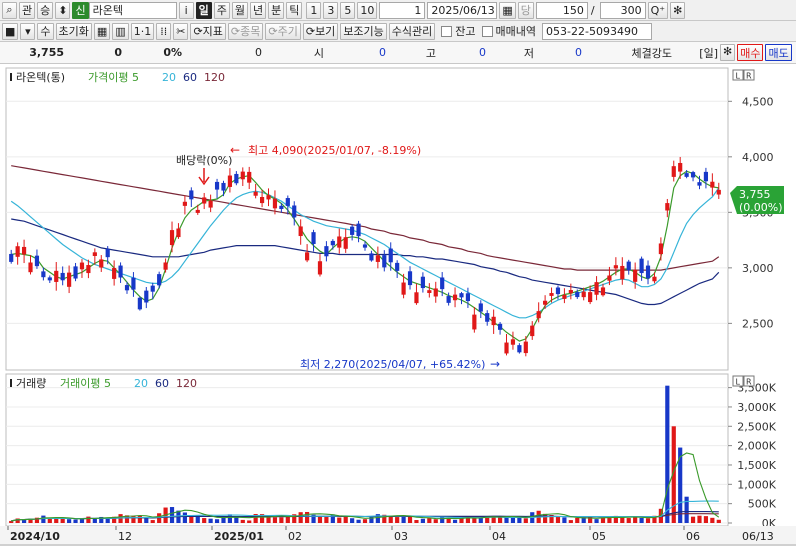 This screenshot has width=796, height=546. What do you see at coordinates (9, 10) in the screenshot?
I see `search-icon: ⌕` at bounding box center [9, 10].